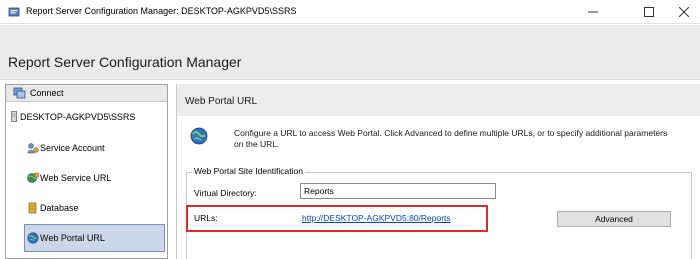  Describe the element at coordinates (33, 178) in the screenshot. I see `web-service-icon` at that location.